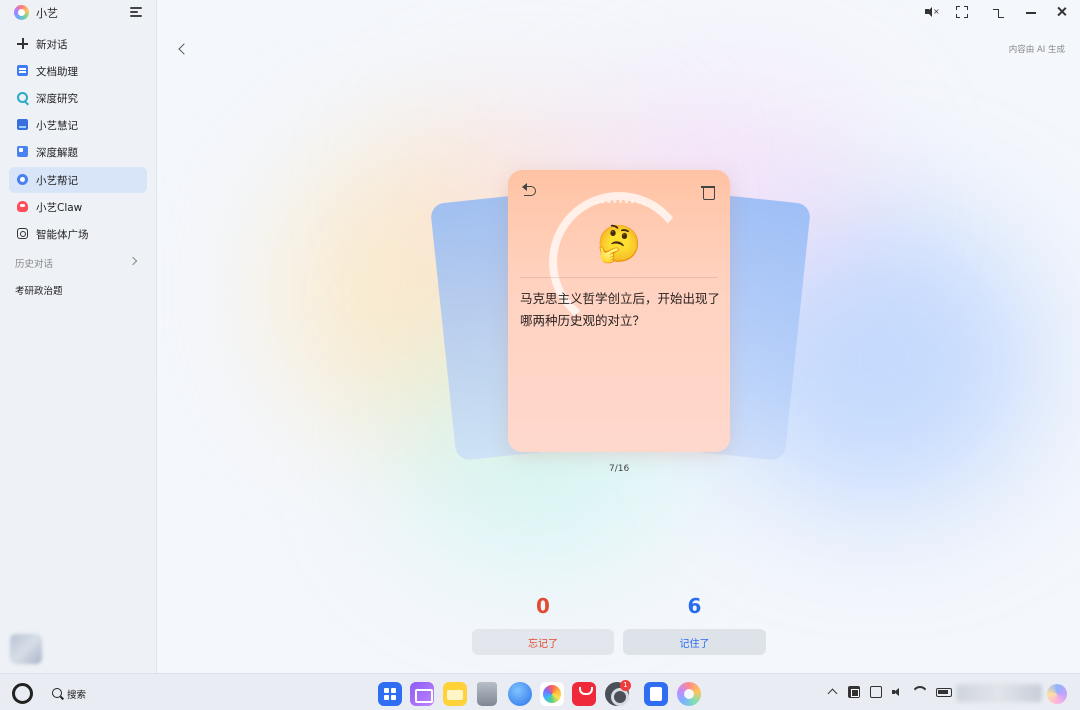 This screenshot has height=710, width=1080. I want to click on mute-glyph: ×, so click(936, 11).